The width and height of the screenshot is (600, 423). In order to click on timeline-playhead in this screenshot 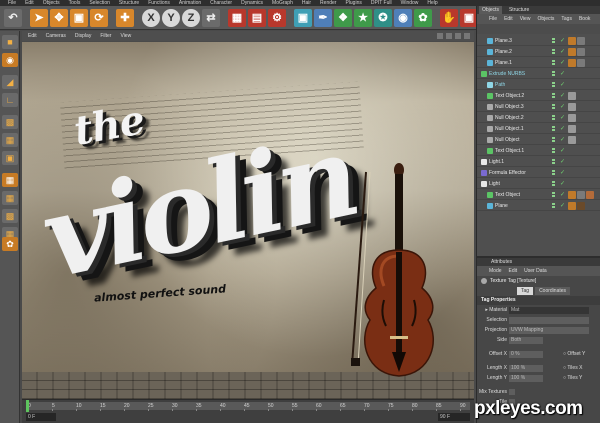, I will do `click(27, 406)`.